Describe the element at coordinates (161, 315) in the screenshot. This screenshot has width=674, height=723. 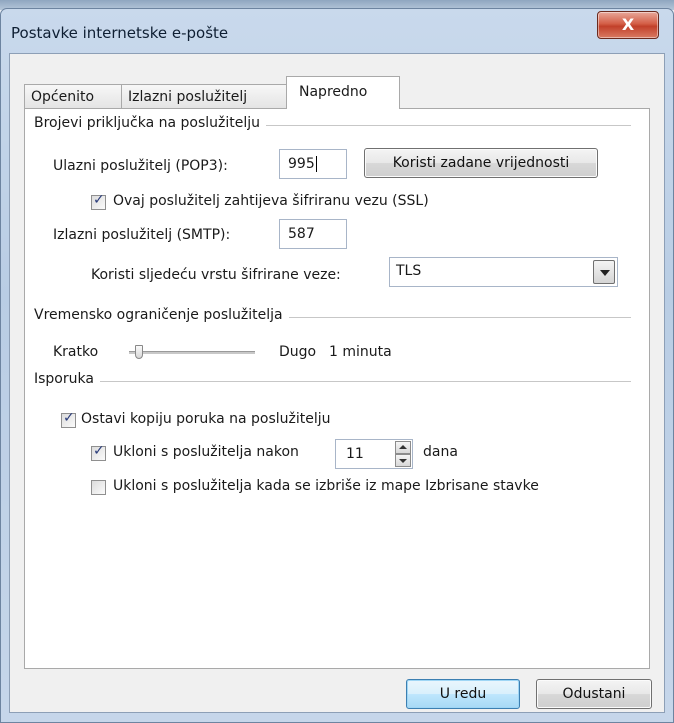
I see `timeout-group-title: Vremensko ograničenje poslužitelja` at that location.